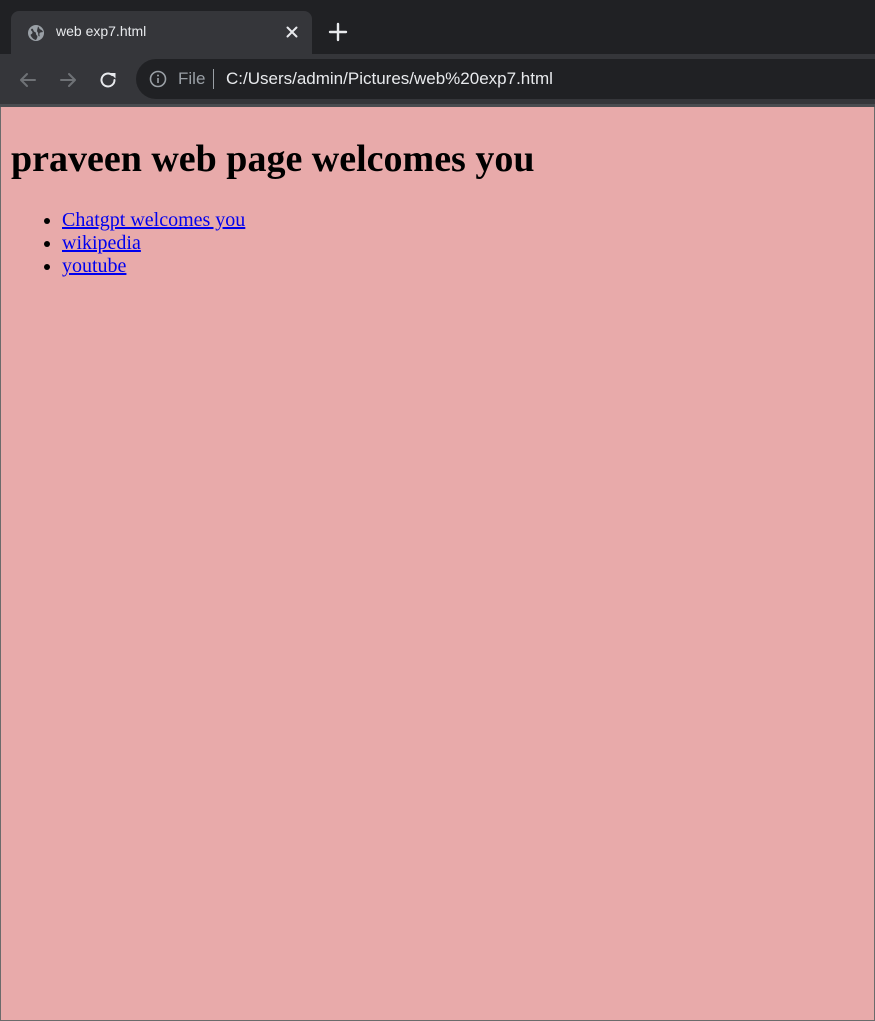  I want to click on list-item: youtube, so click(153, 266).